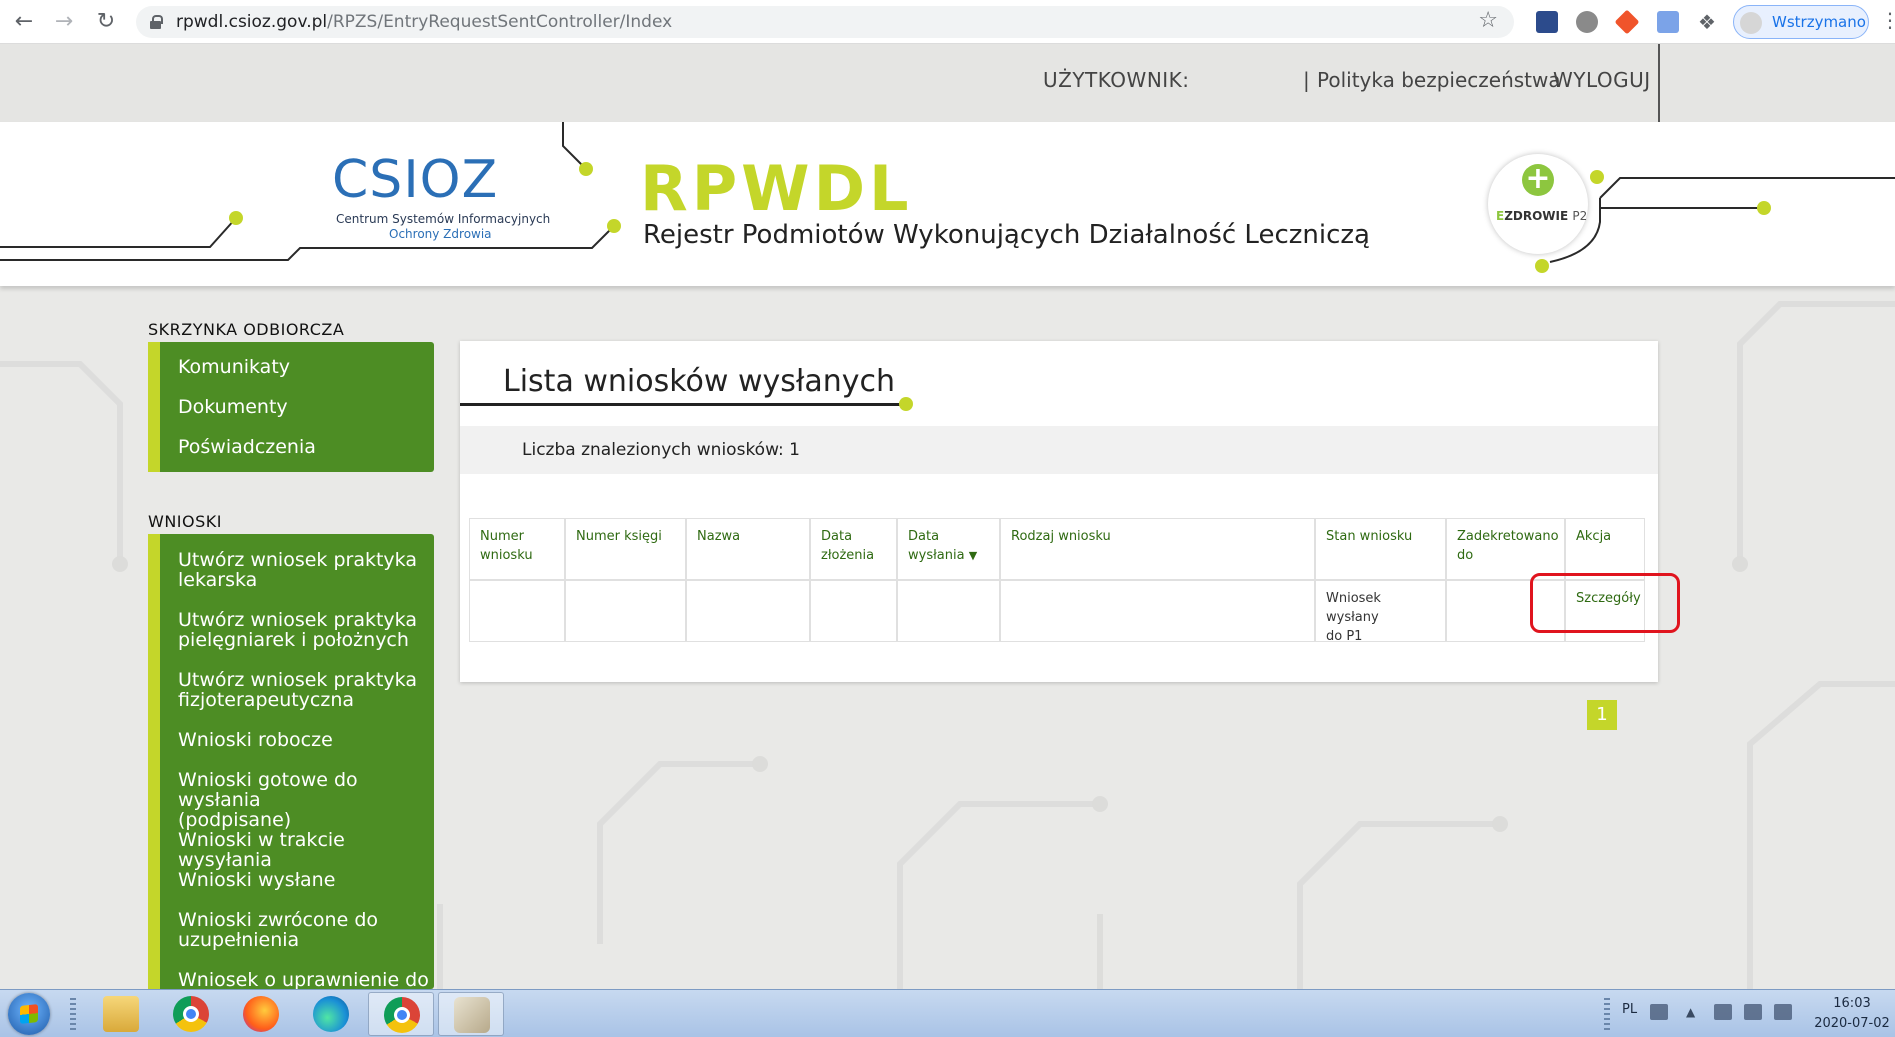 The image size is (1895, 1037). I want to click on table-cell-data-wyslania, so click(948, 611).